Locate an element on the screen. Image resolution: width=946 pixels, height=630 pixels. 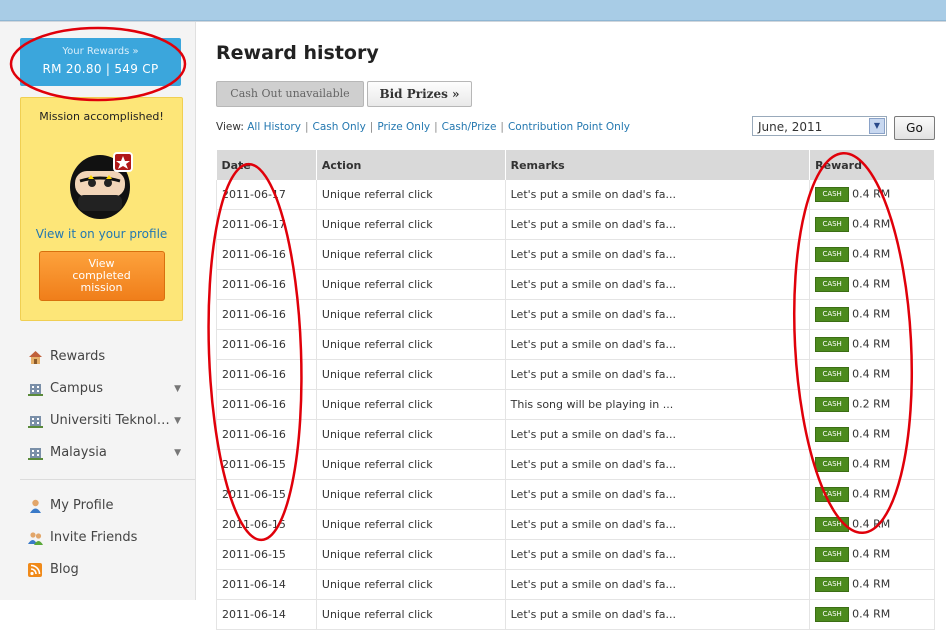
bid-prizes-button: Bid Prizes » is located at coordinates (419, 94).